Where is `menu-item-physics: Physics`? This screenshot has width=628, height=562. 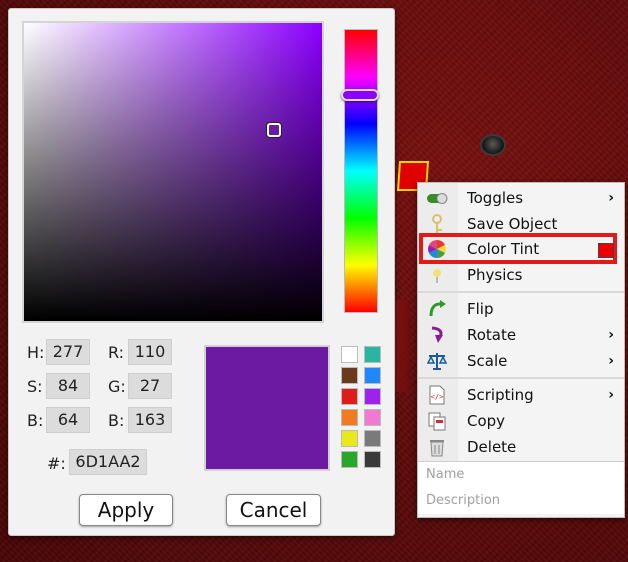
menu-item-physics: Physics is located at coordinates (521, 275).